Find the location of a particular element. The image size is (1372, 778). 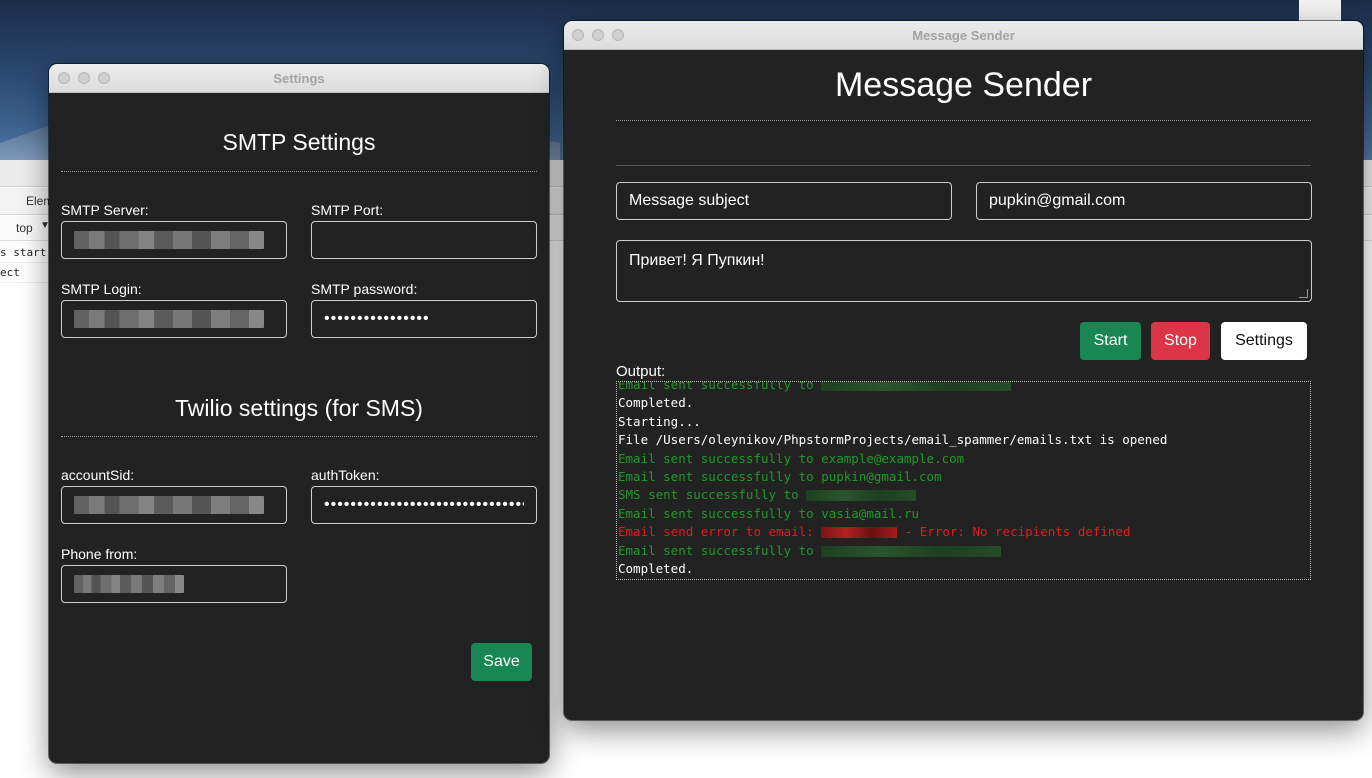

account-sid-label: accountSid: is located at coordinates (98, 475).